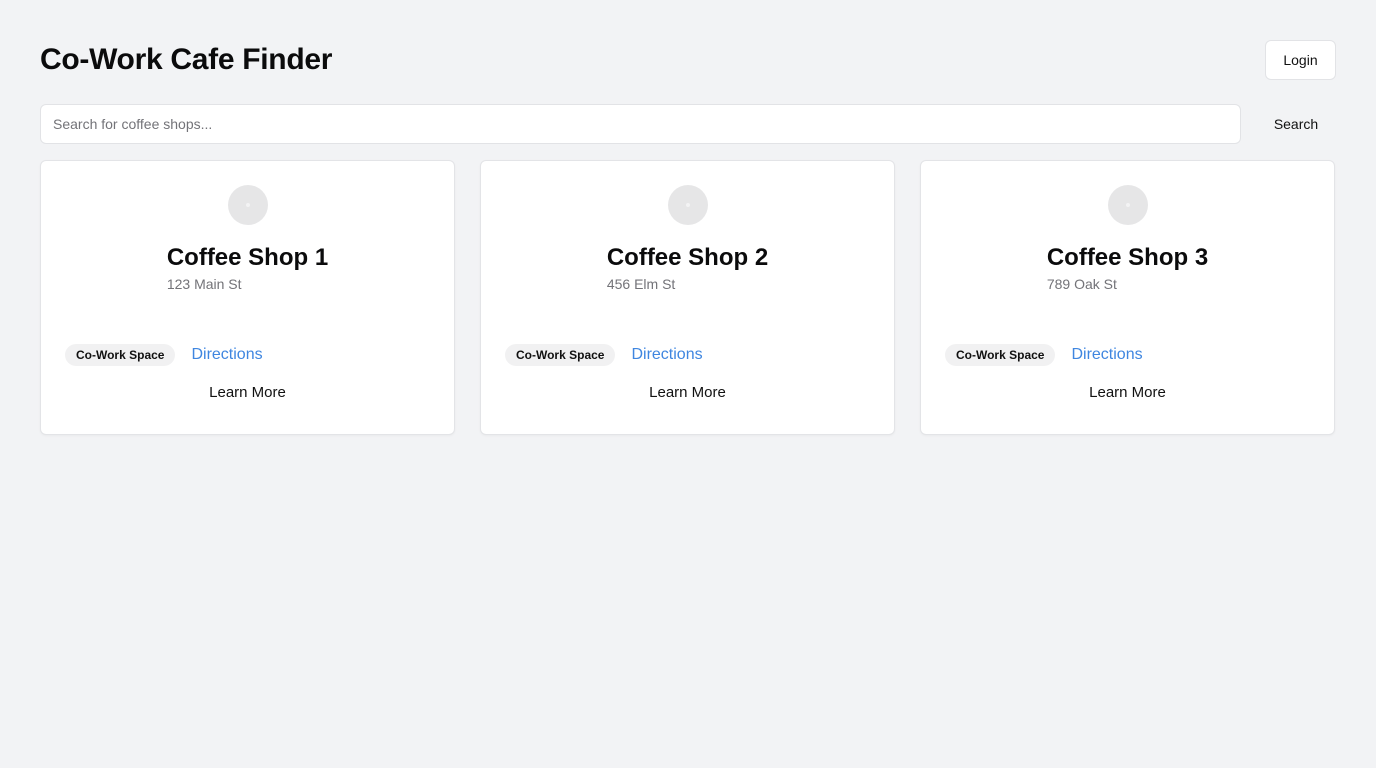 This screenshot has width=1376, height=768. I want to click on shop-address: 789 Oak St, so click(1081, 284).